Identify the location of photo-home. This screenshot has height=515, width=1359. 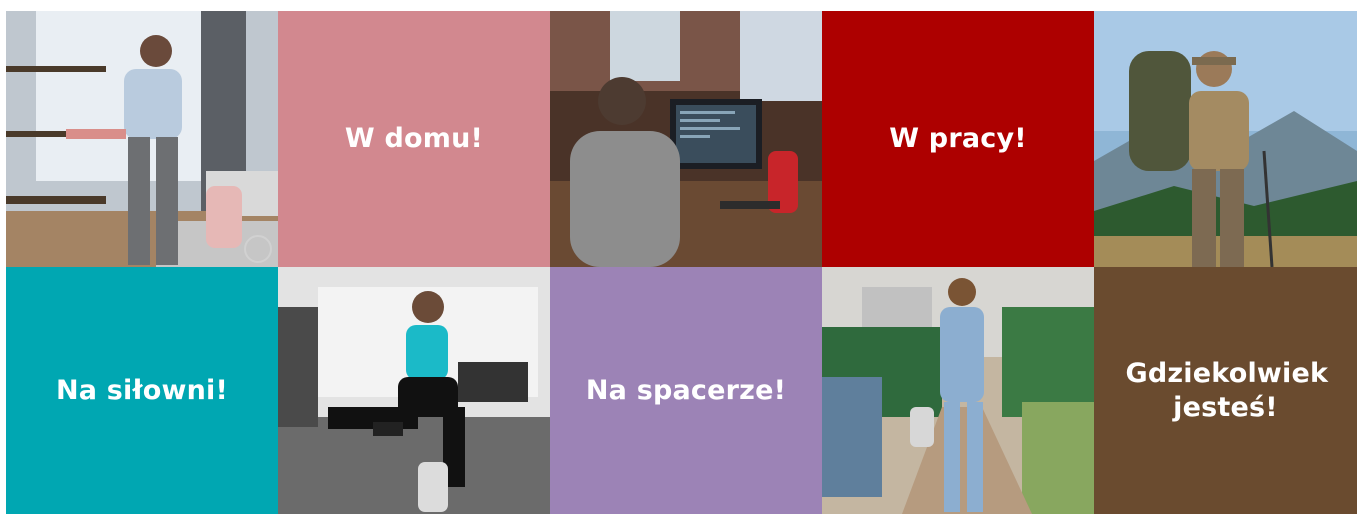
(142, 139).